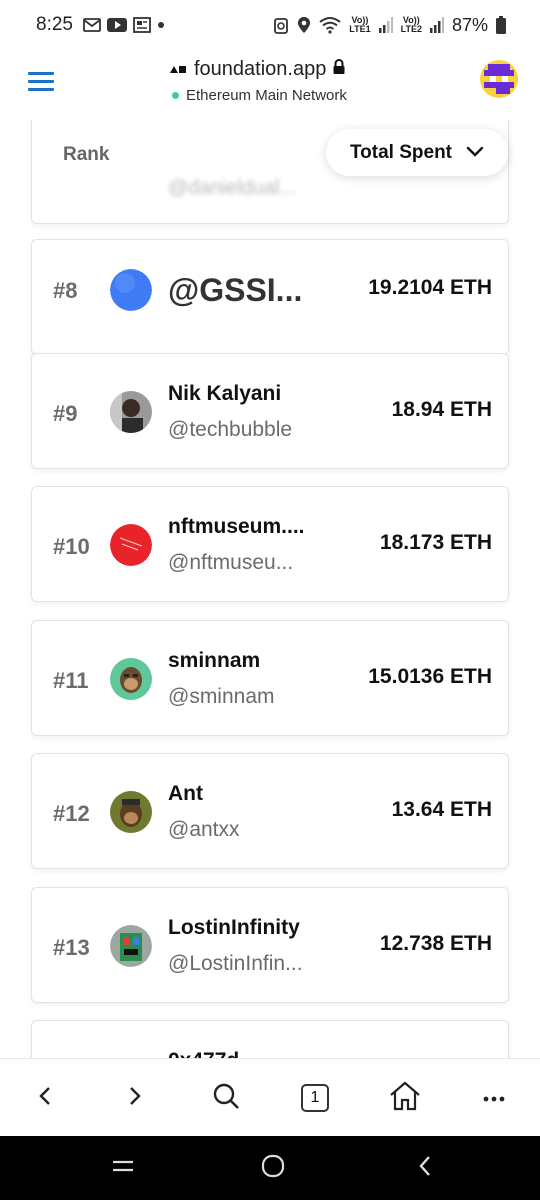  I want to click on url-text: foundation.app, so click(260, 69).